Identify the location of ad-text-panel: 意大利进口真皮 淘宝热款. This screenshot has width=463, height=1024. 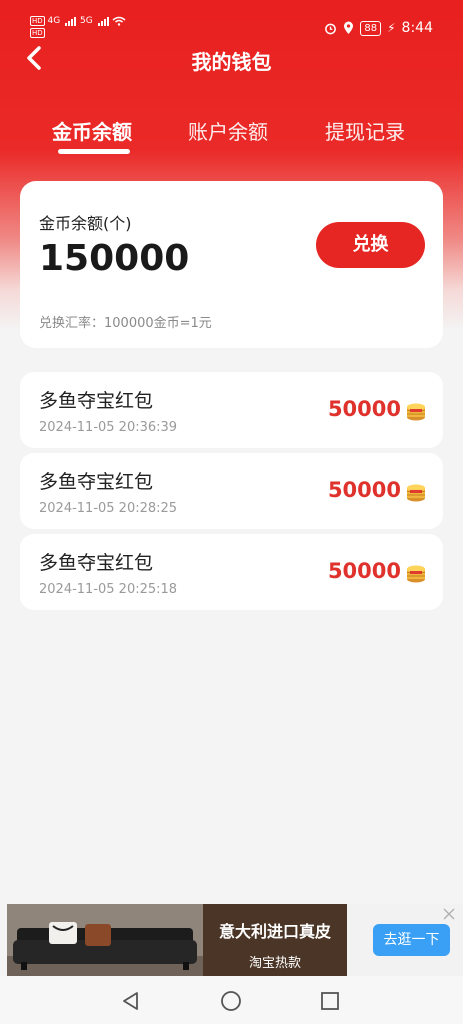
(275, 940).